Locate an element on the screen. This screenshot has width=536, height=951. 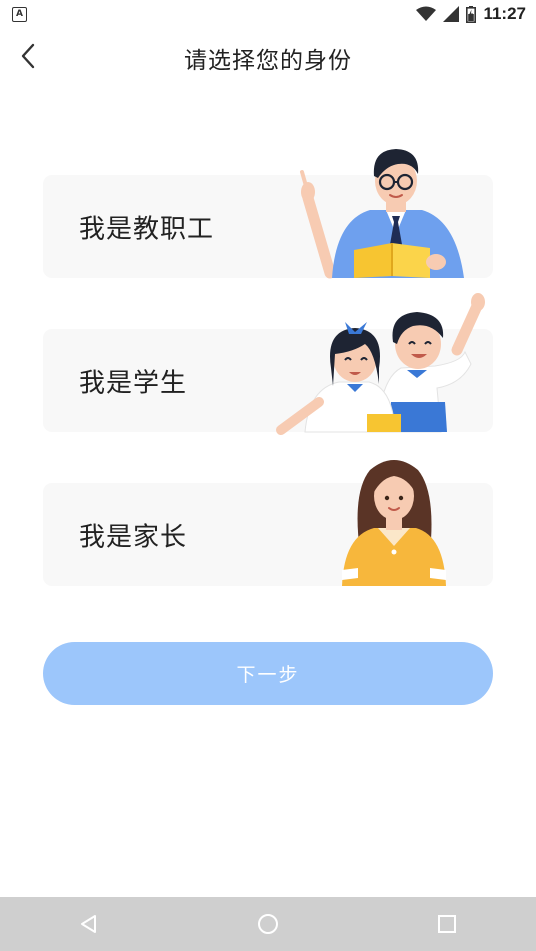
recents-square-icon is located at coordinates (446, 924).